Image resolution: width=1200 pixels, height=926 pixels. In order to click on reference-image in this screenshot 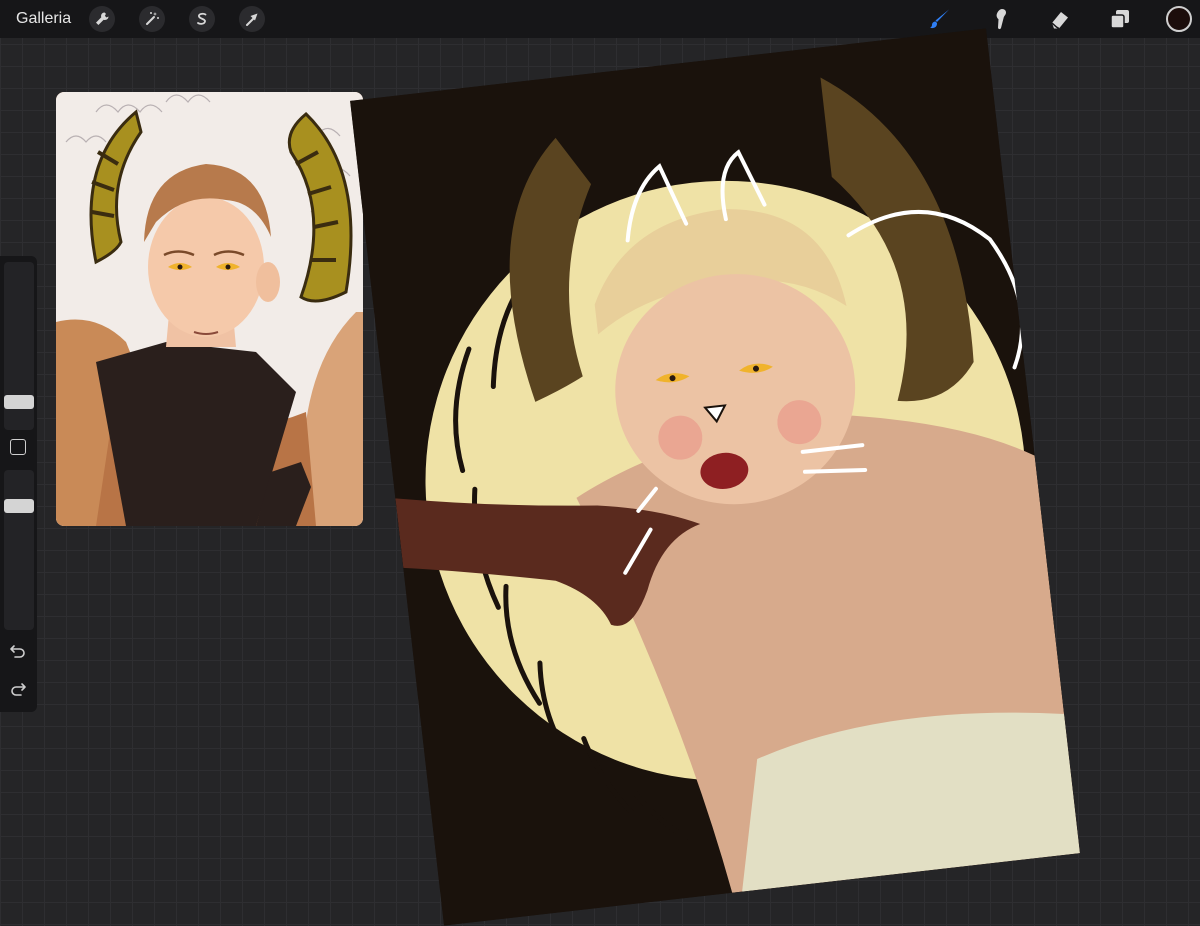, I will do `click(209, 309)`.